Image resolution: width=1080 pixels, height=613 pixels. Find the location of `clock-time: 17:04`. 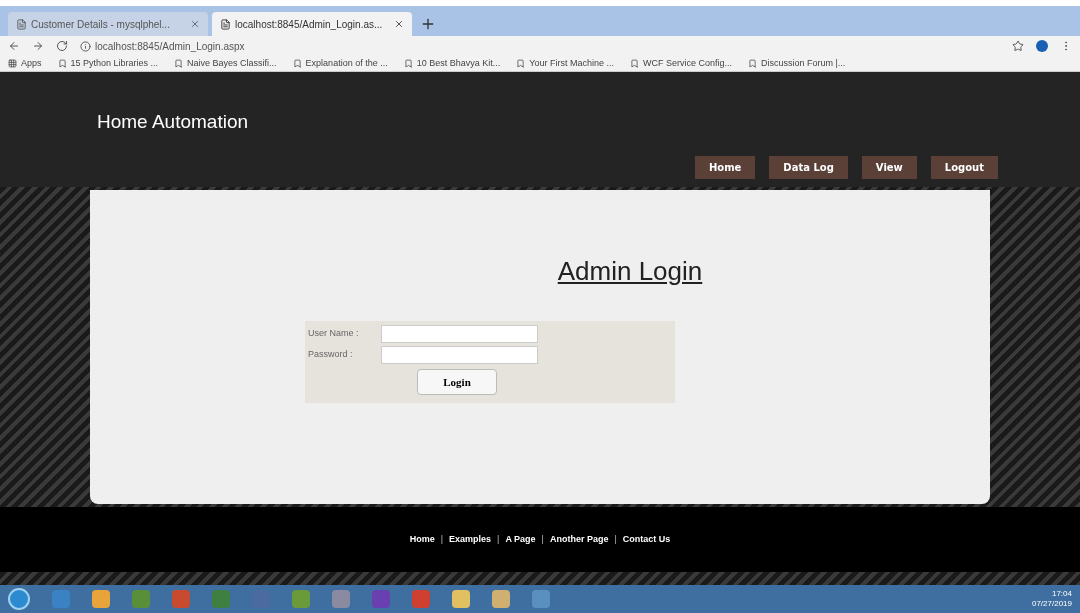

clock-time: 17:04 is located at coordinates (1061, 594).